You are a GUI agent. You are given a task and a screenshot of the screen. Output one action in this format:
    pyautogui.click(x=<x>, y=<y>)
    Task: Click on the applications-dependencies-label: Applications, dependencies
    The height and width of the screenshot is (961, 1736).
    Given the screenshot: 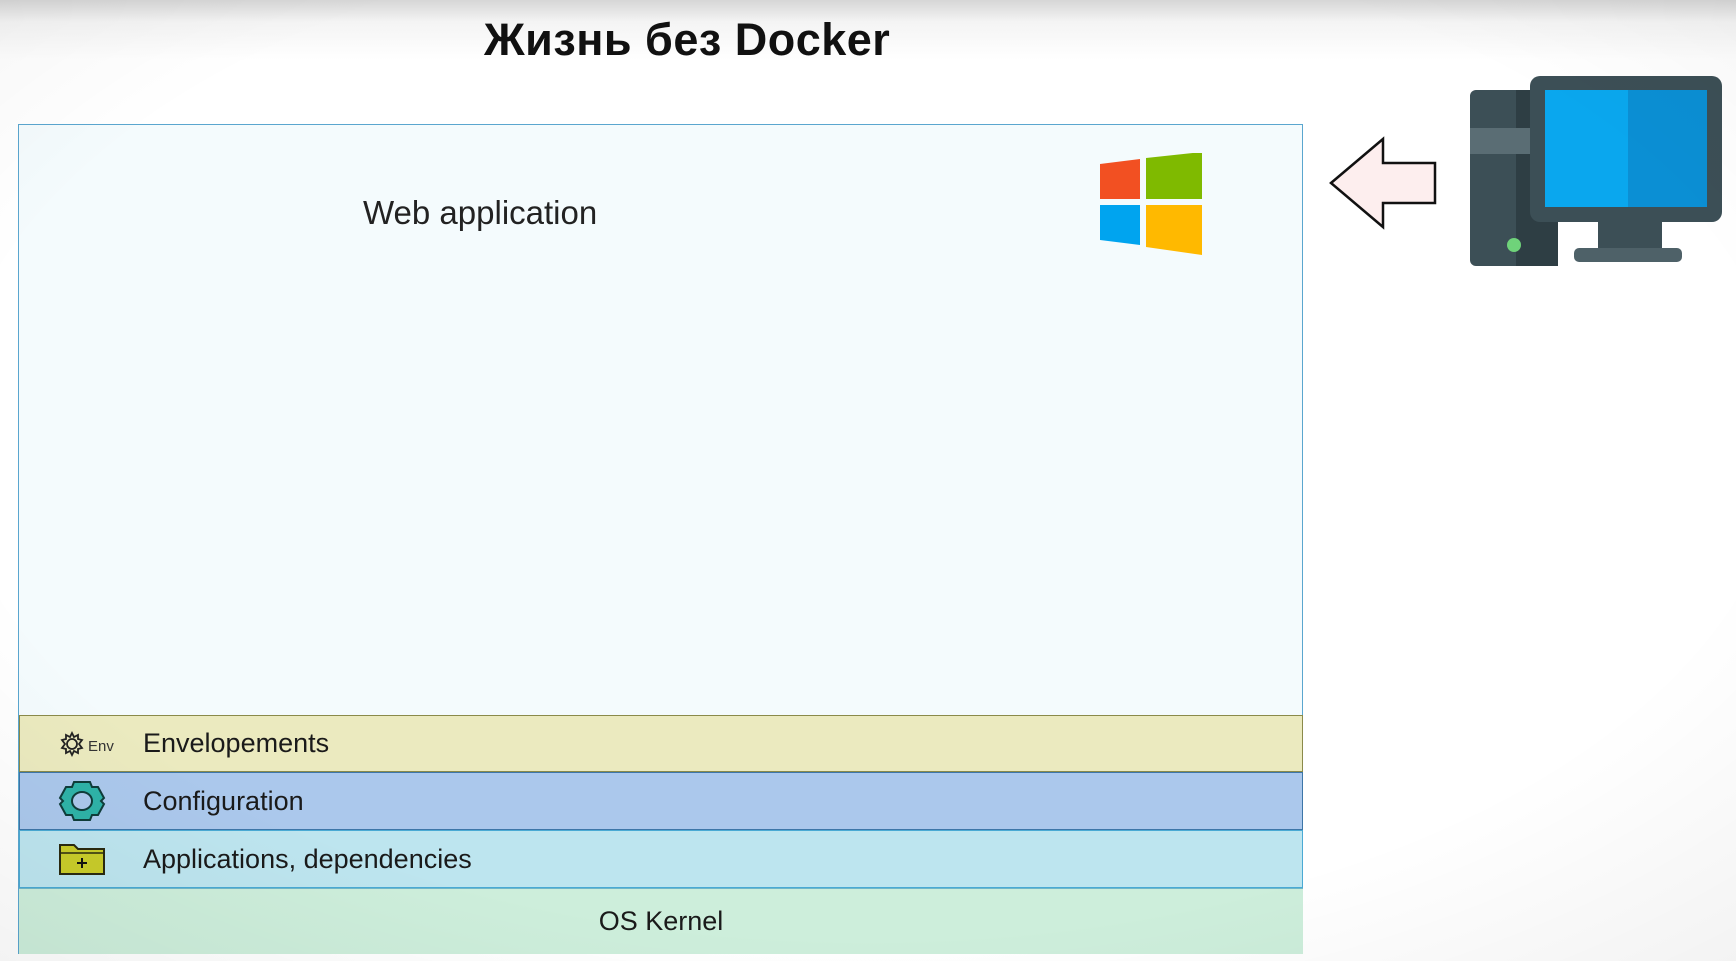 What is the action you would take?
    pyautogui.click(x=307, y=858)
    